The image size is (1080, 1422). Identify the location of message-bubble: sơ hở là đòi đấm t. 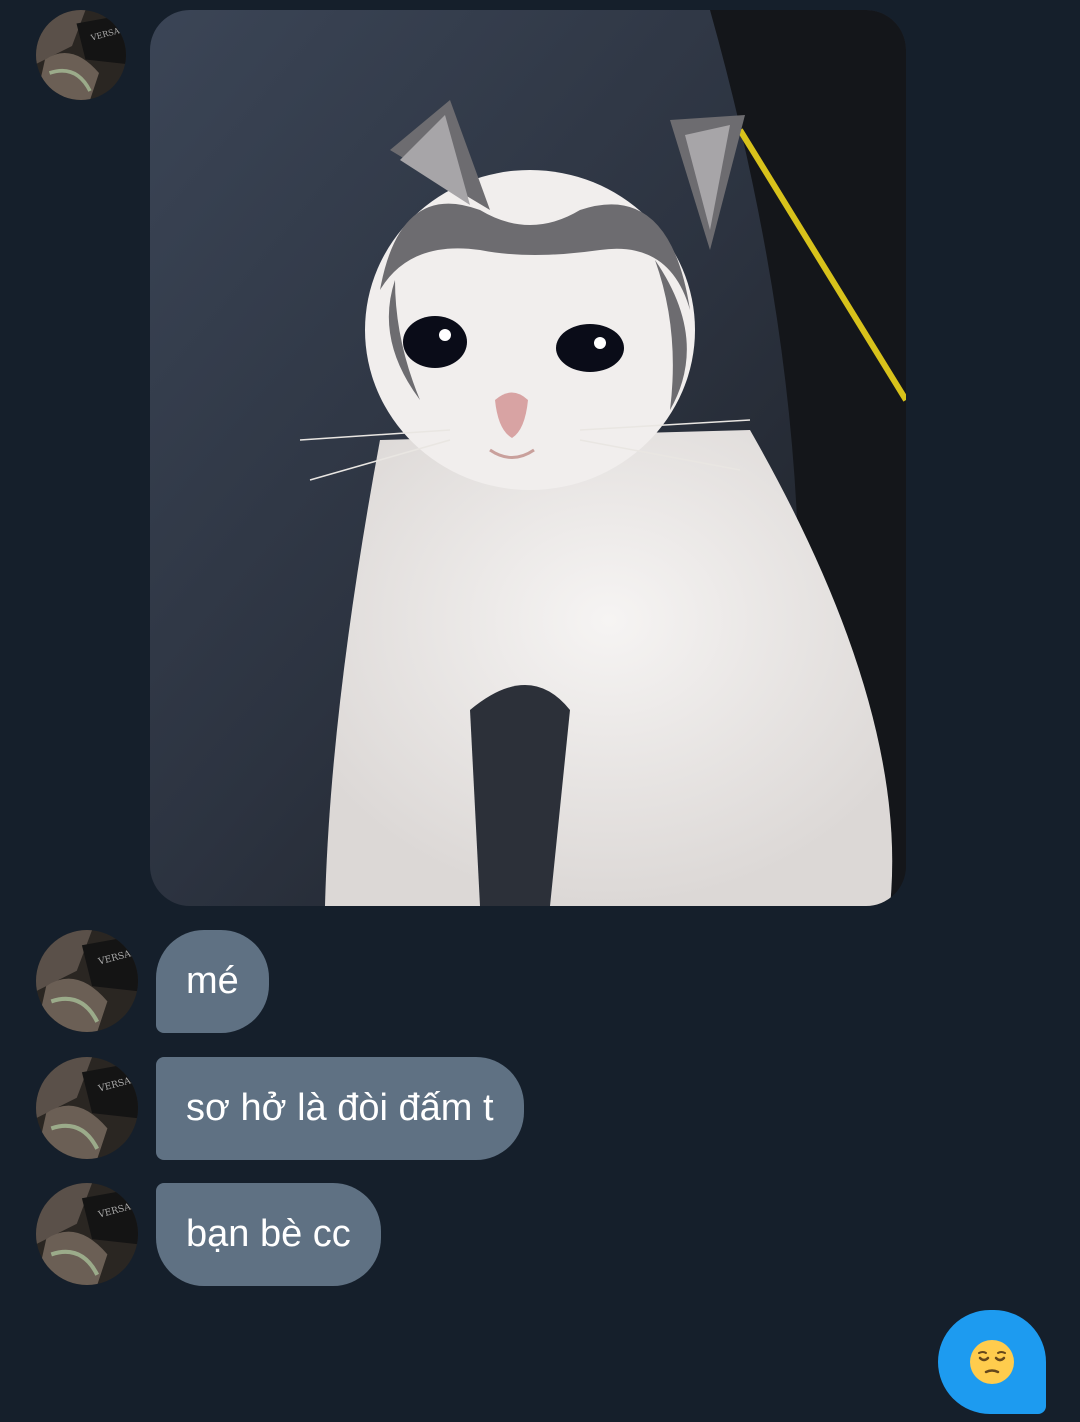
(340, 1108).